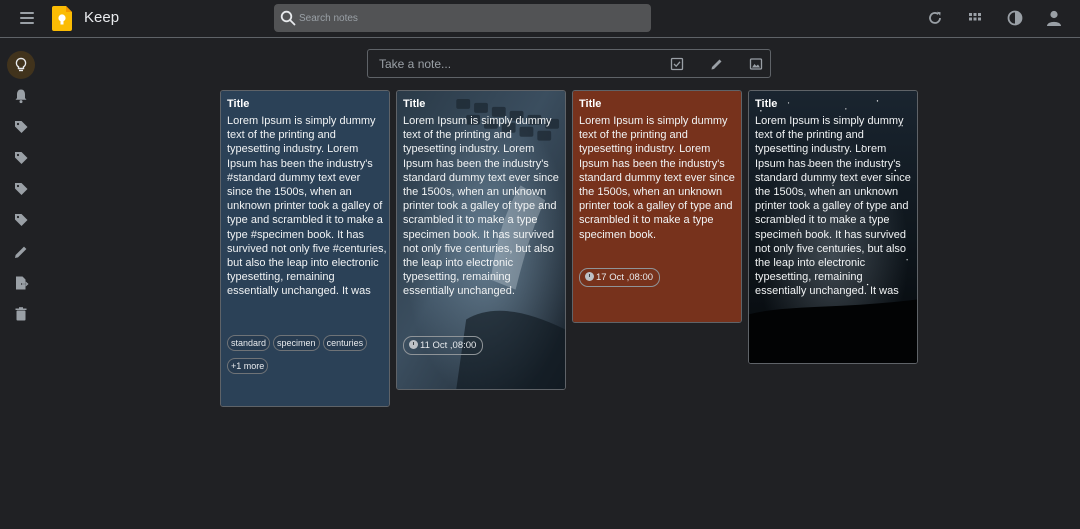 This screenshot has height=529, width=1080. What do you see at coordinates (288, 18) in the screenshot?
I see `search-icon` at bounding box center [288, 18].